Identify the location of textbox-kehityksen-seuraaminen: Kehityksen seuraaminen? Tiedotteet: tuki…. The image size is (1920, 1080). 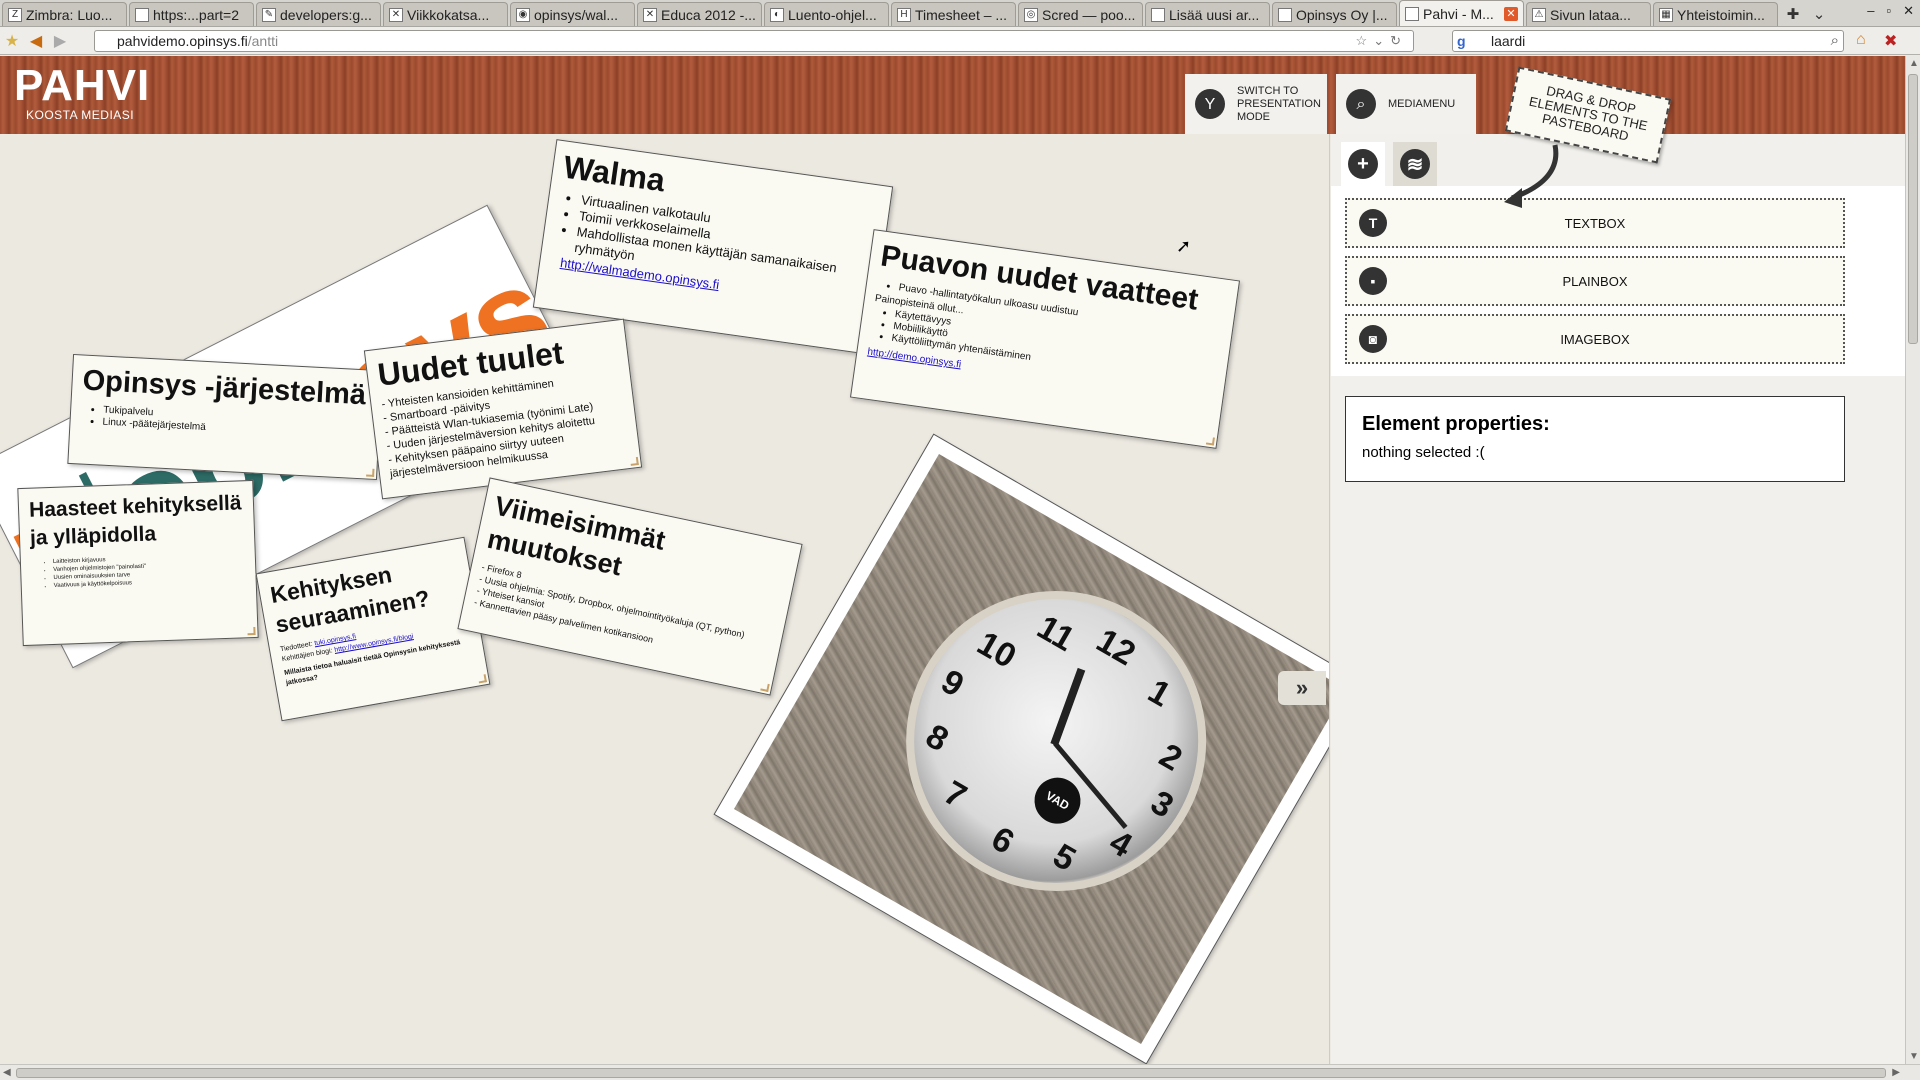
(373, 629).